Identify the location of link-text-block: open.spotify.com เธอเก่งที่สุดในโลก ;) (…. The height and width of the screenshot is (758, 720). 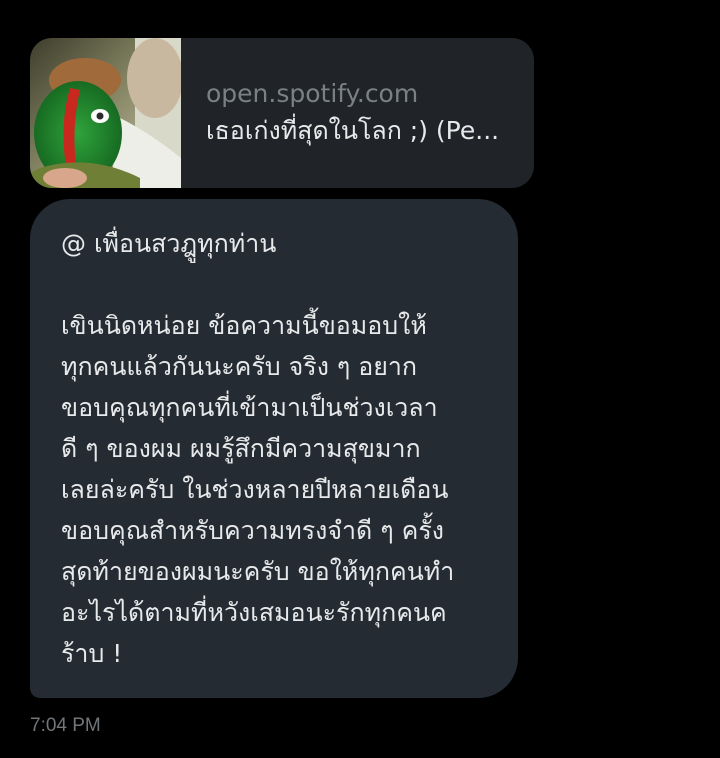
(357, 113).